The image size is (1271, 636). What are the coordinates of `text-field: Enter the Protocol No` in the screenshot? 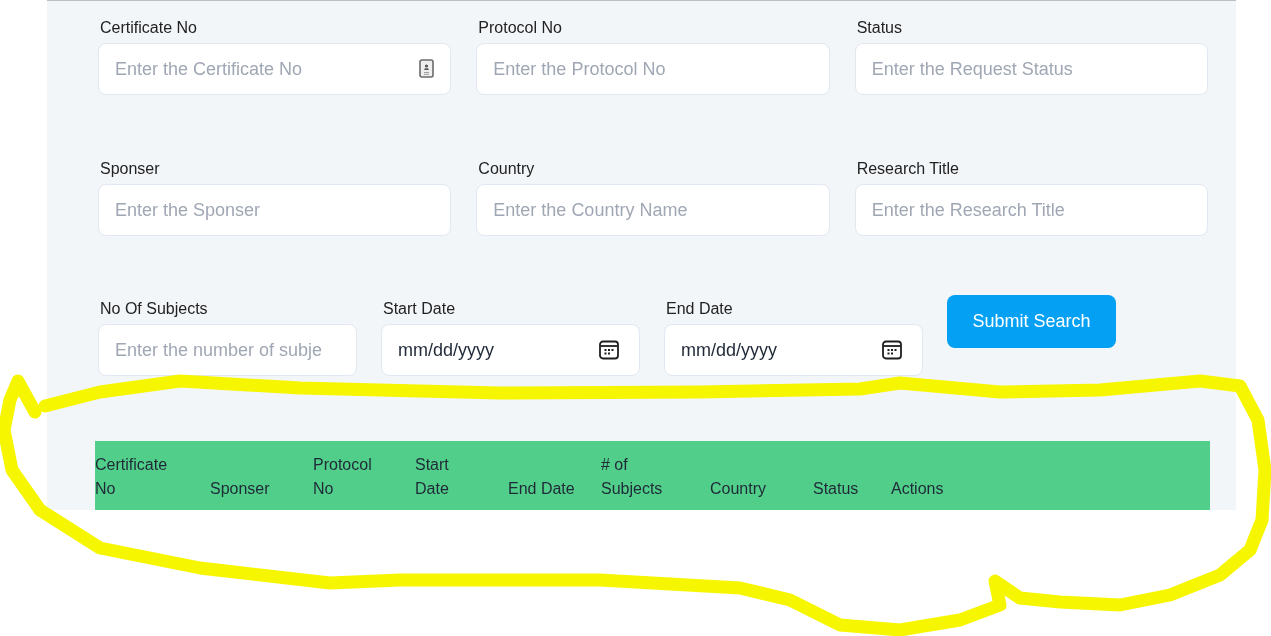 It's located at (653, 69).